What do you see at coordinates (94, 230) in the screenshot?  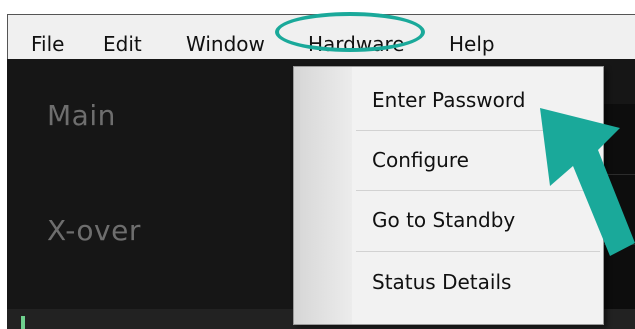 I see `sidebar-item-x-over: X-over` at bounding box center [94, 230].